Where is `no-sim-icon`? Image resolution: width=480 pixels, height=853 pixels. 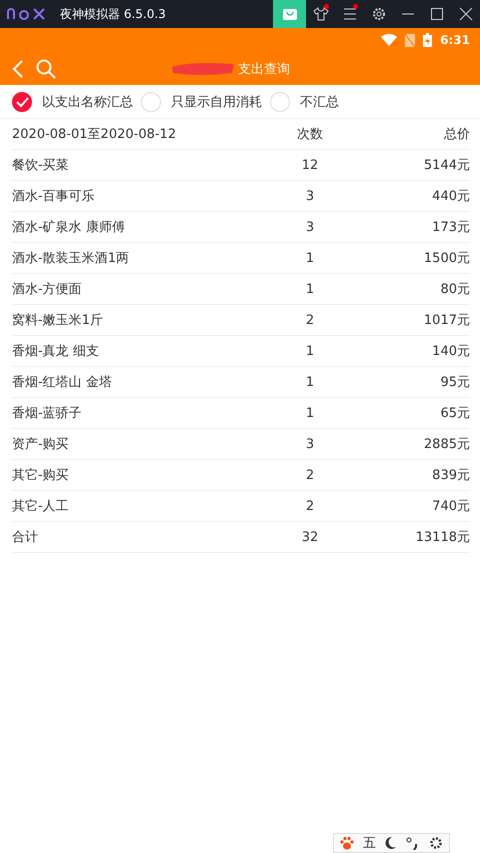
no-sim-icon is located at coordinates (410, 40).